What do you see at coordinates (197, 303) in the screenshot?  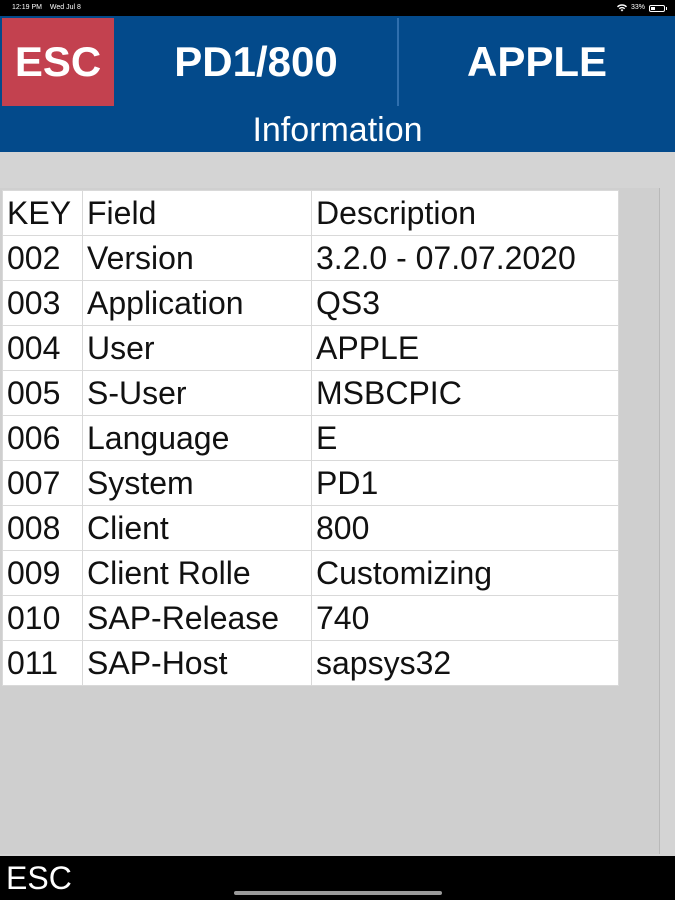 I see `cell-field: Application` at bounding box center [197, 303].